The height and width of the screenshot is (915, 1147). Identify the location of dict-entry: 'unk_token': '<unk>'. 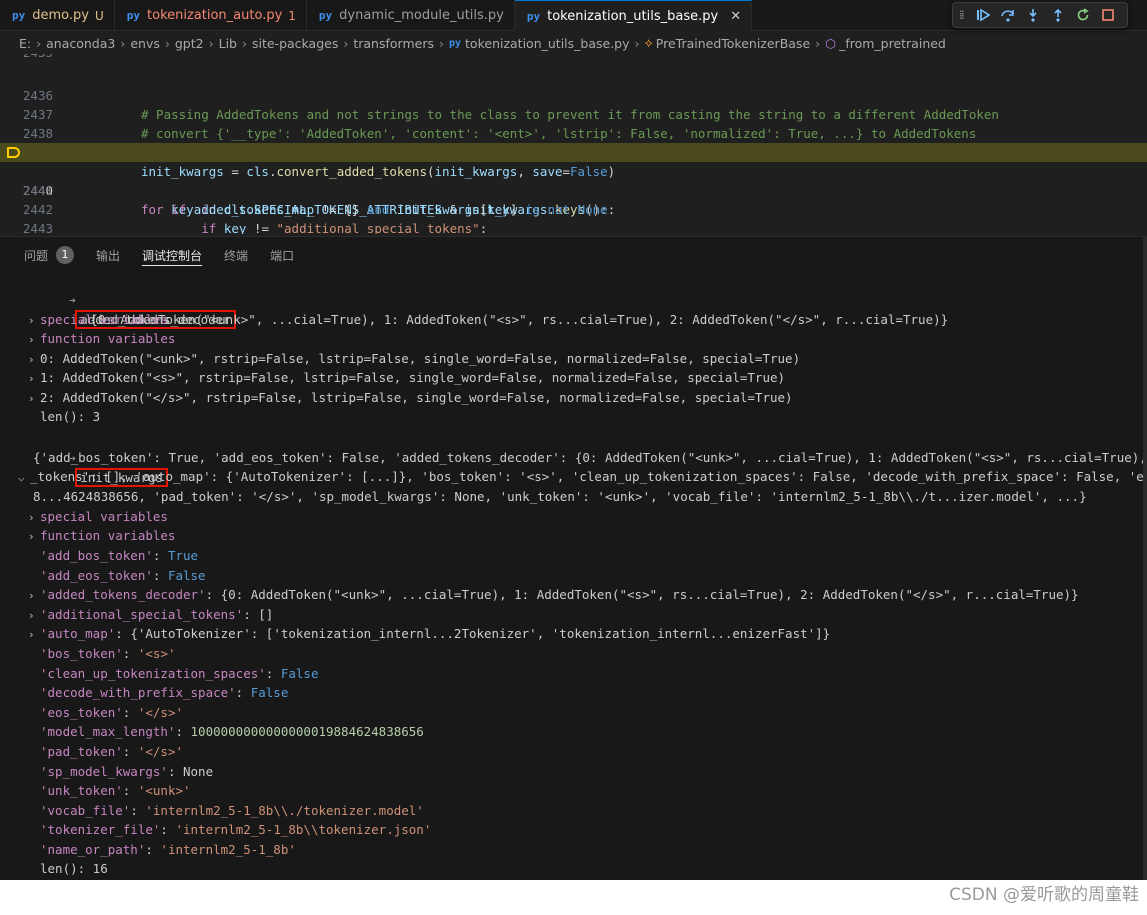
(115, 791).